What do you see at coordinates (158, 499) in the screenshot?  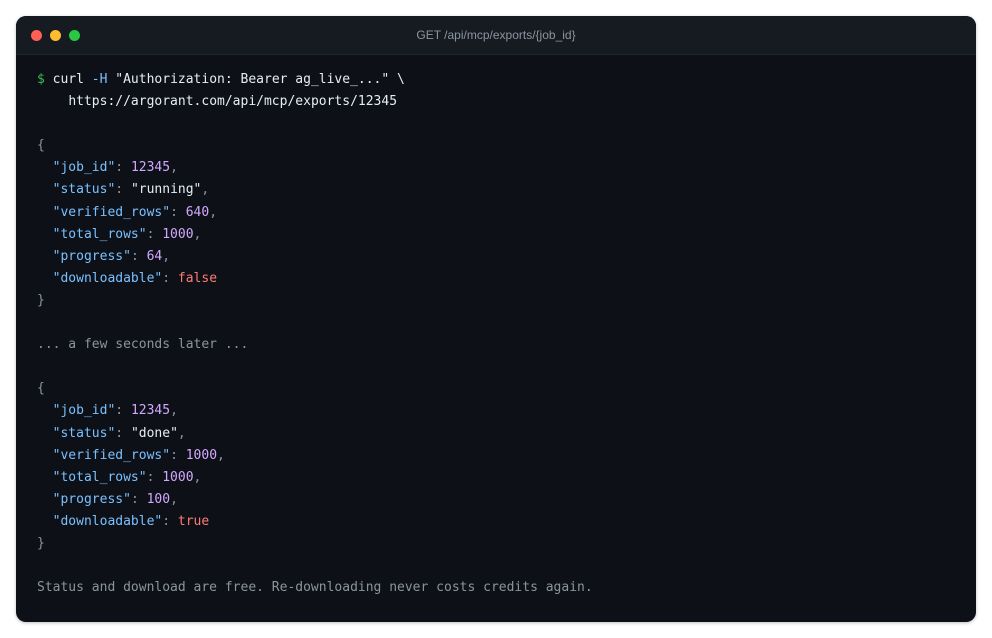 I see `json-value-progress: 100` at bounding box center [158, 499].